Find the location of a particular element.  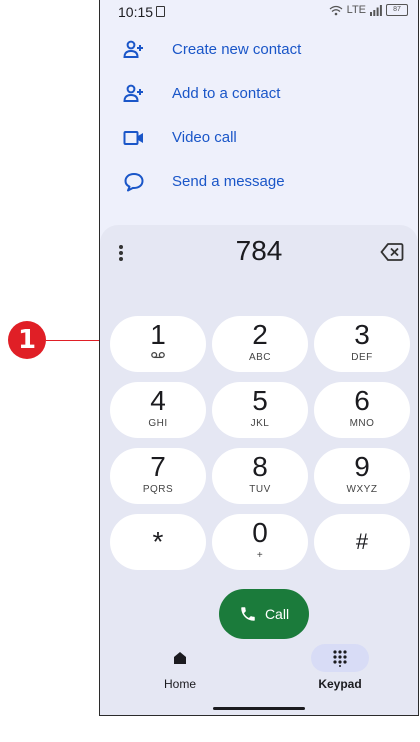

key-4: 4 GHI is located at coordinates (158, 410).